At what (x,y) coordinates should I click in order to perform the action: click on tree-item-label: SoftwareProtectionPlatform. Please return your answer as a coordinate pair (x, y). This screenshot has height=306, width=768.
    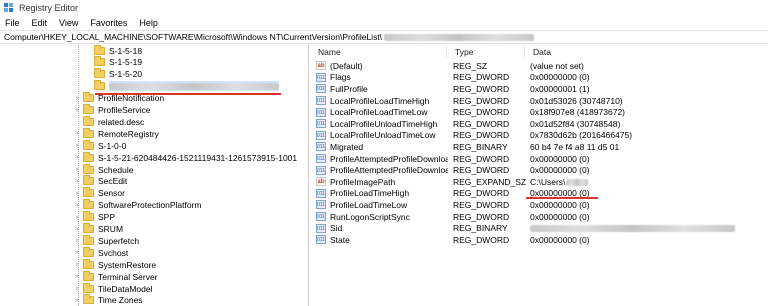
    Looking at the image, I should click on (150, 205).